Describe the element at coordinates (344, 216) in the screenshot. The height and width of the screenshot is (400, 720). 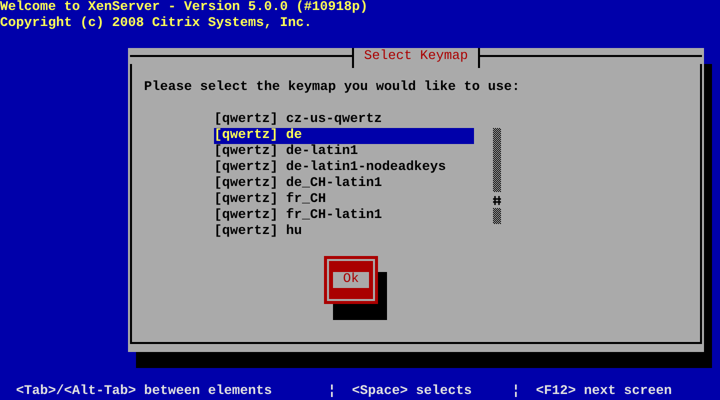
I see `keymap-list-item: [qwertz] fr_CH-latin1` at that location.